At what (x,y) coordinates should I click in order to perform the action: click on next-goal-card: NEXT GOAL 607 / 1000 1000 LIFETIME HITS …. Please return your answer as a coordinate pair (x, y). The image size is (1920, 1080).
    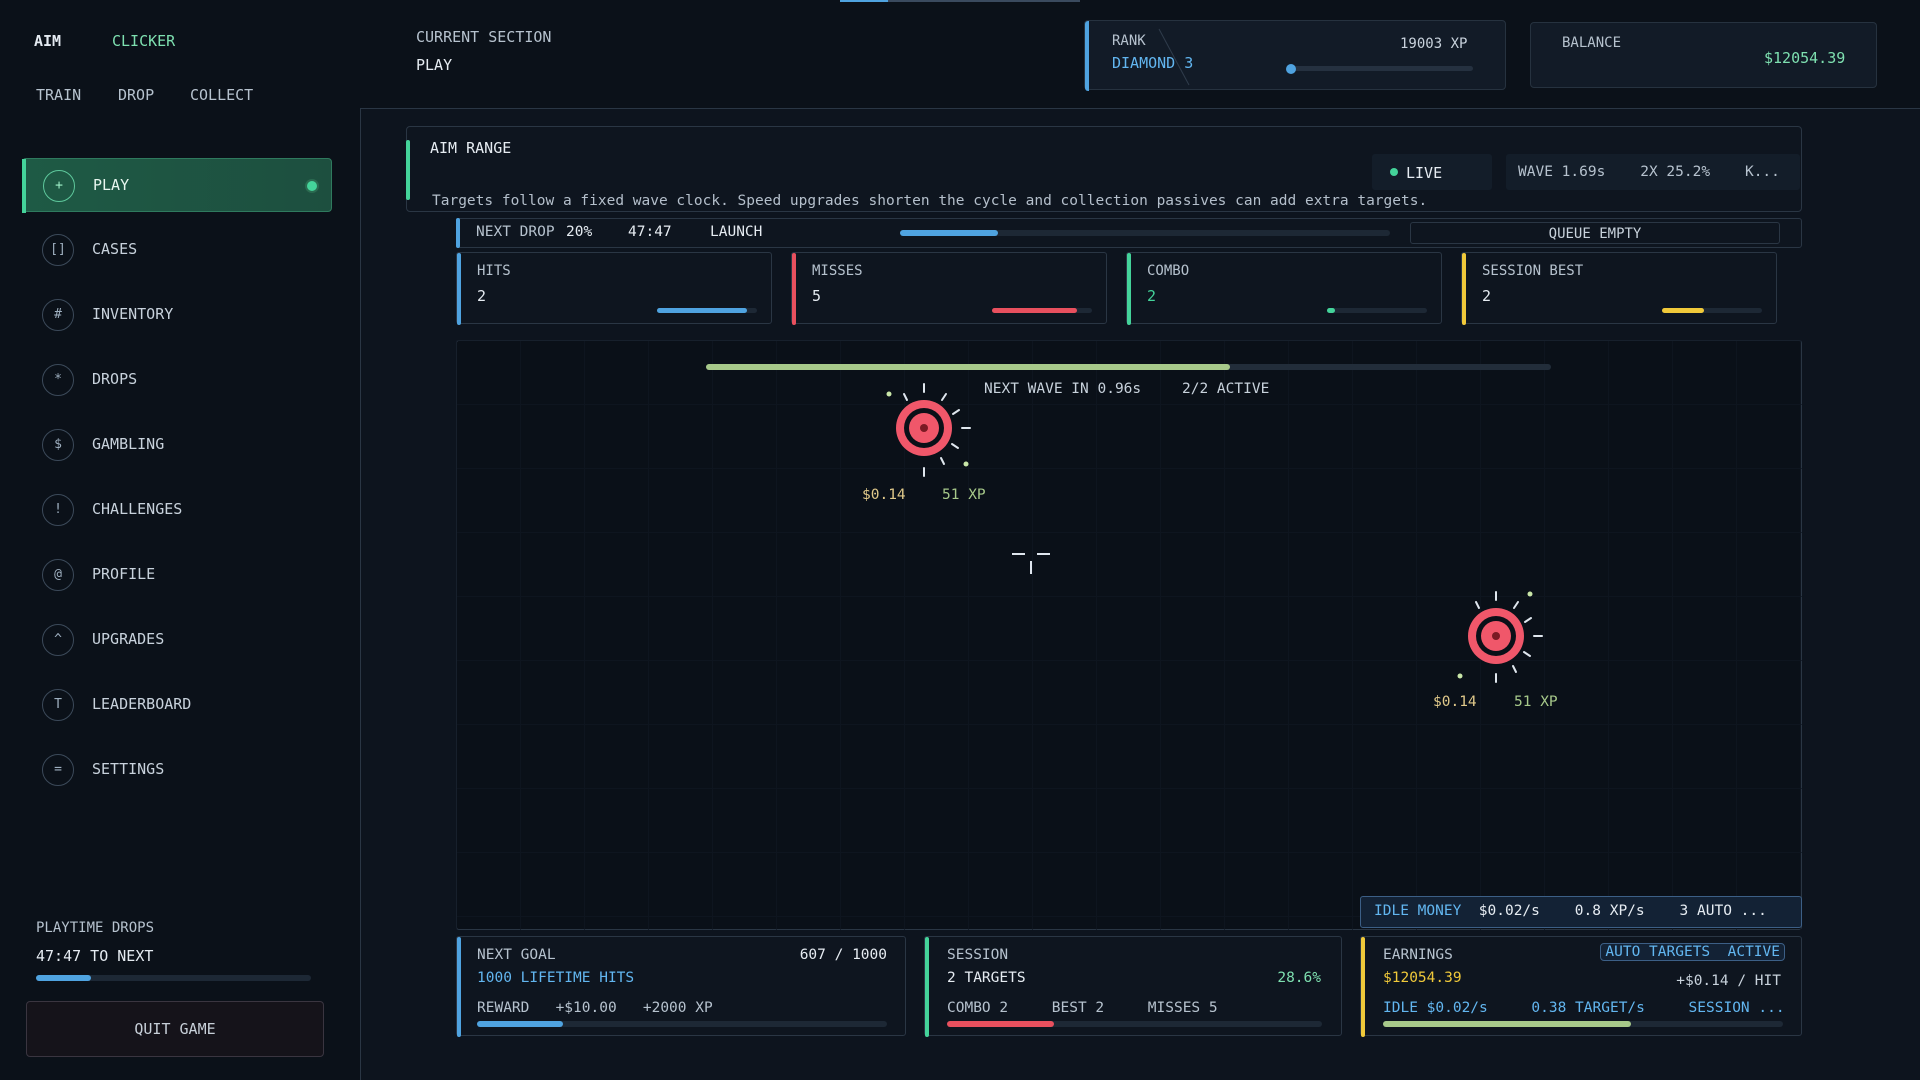
    Looking at the image, I should click on (681, 986).